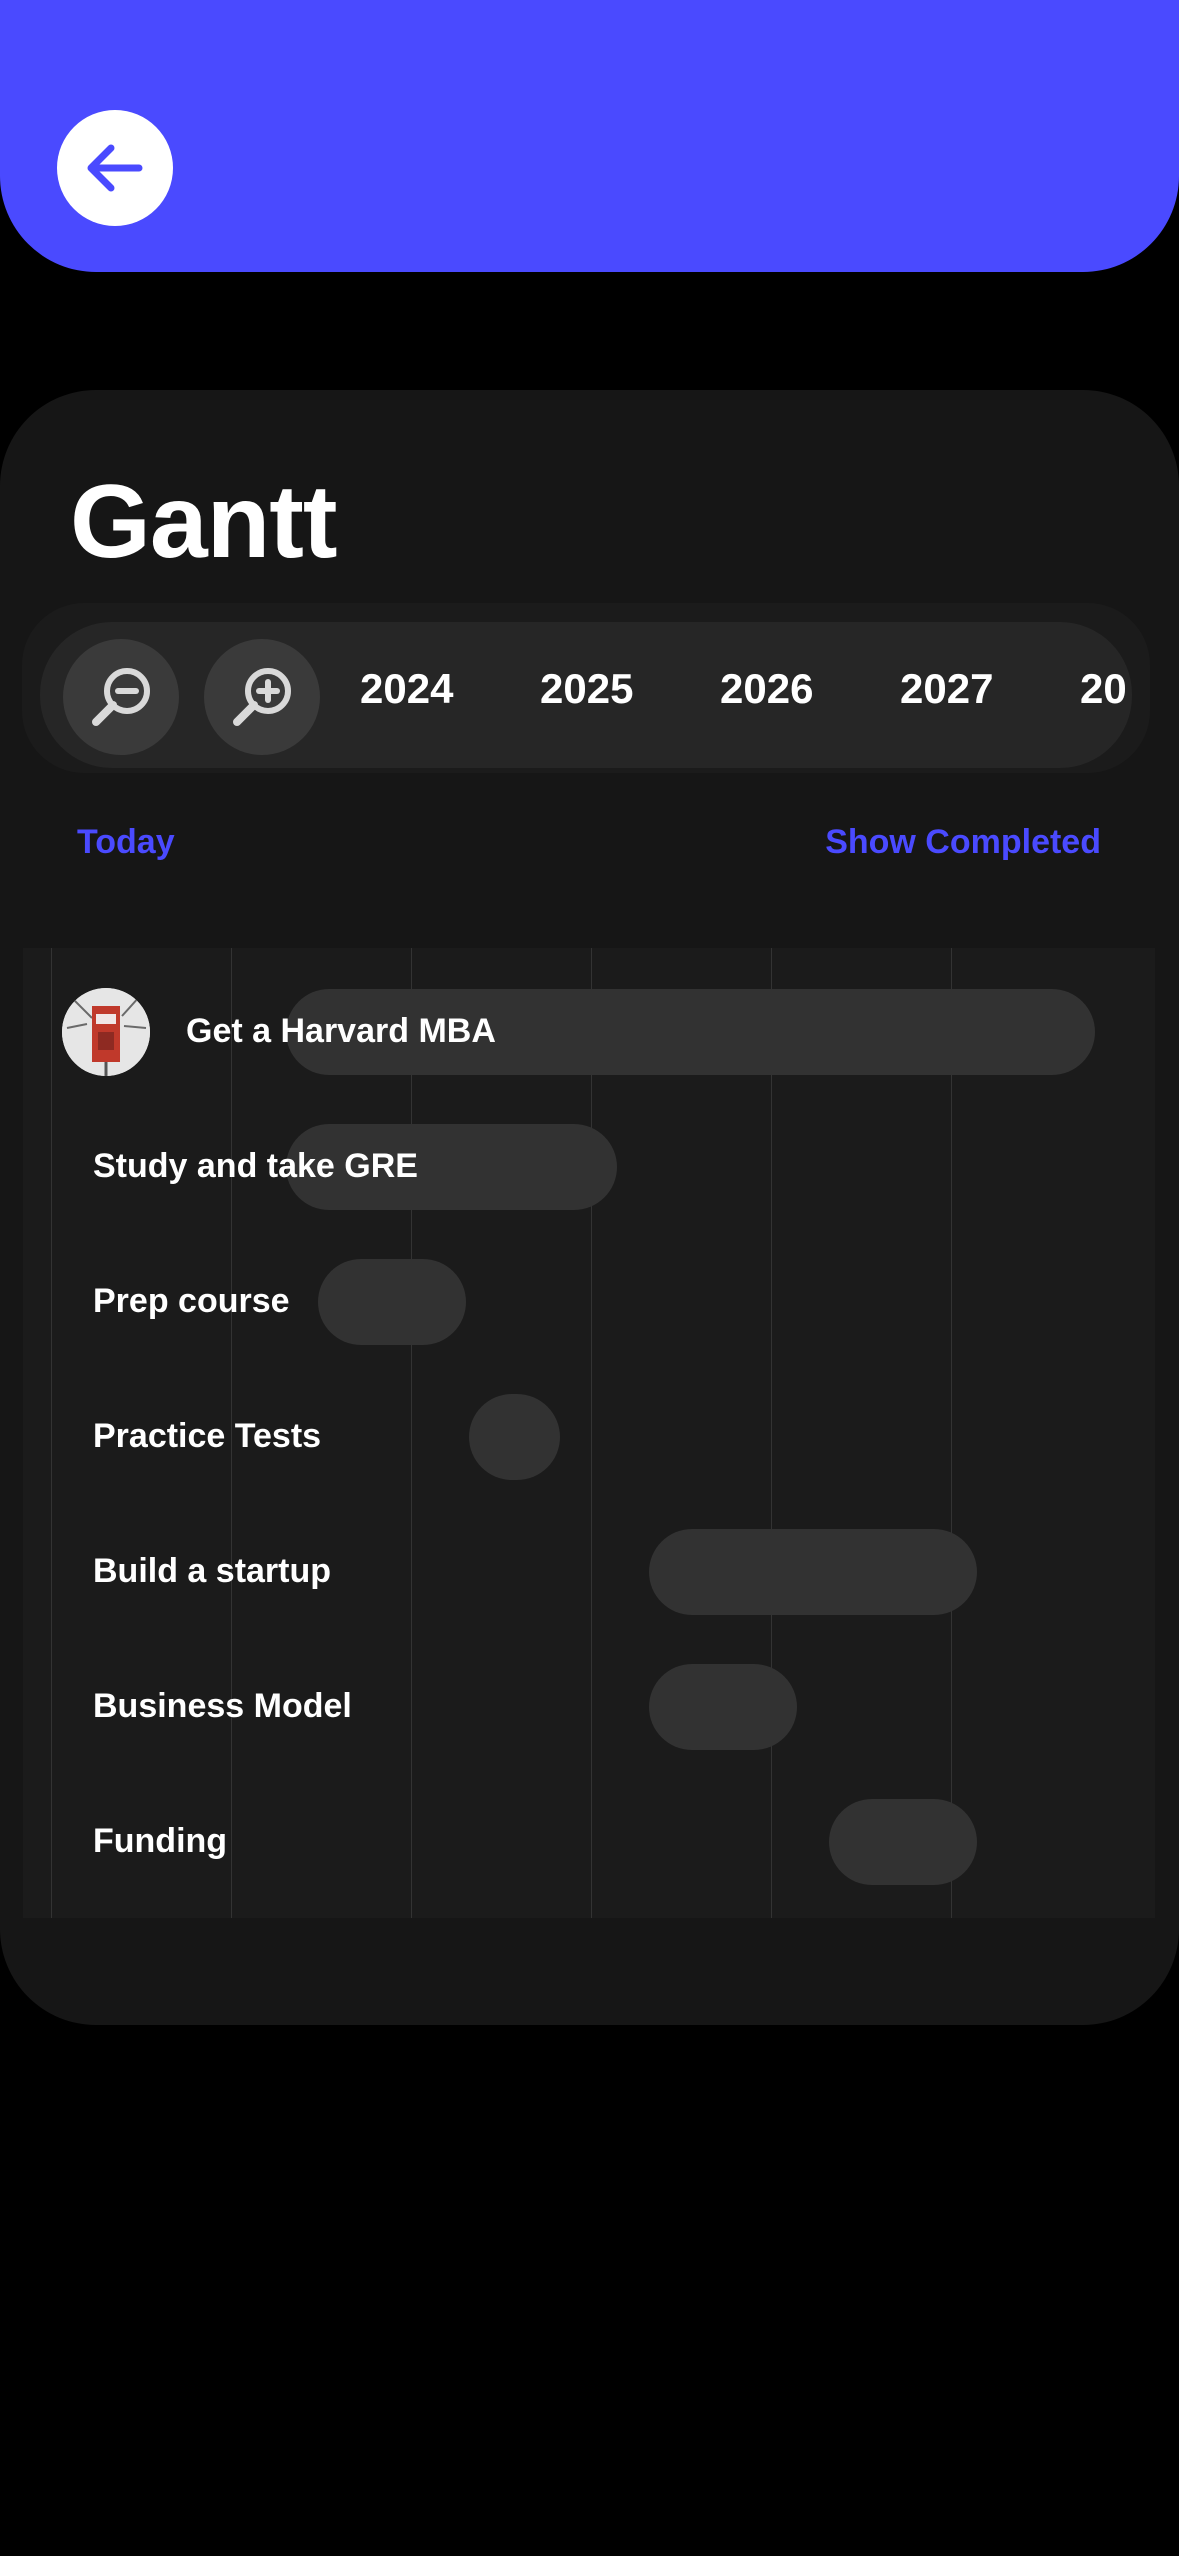 Image resolution: width=1179 pixels, height=2556 pixels. Describe the element at coordinates (723, 1707) in the screenshot. I see `task-bar-business-model` at that location.